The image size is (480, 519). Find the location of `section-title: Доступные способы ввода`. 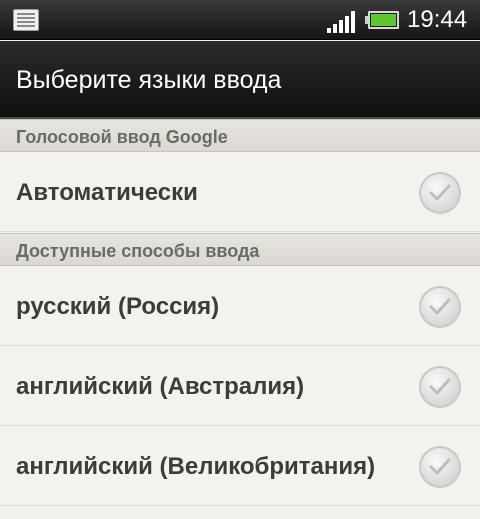

section-title: Доступные способы ввода is located at coordinates (138, 251).